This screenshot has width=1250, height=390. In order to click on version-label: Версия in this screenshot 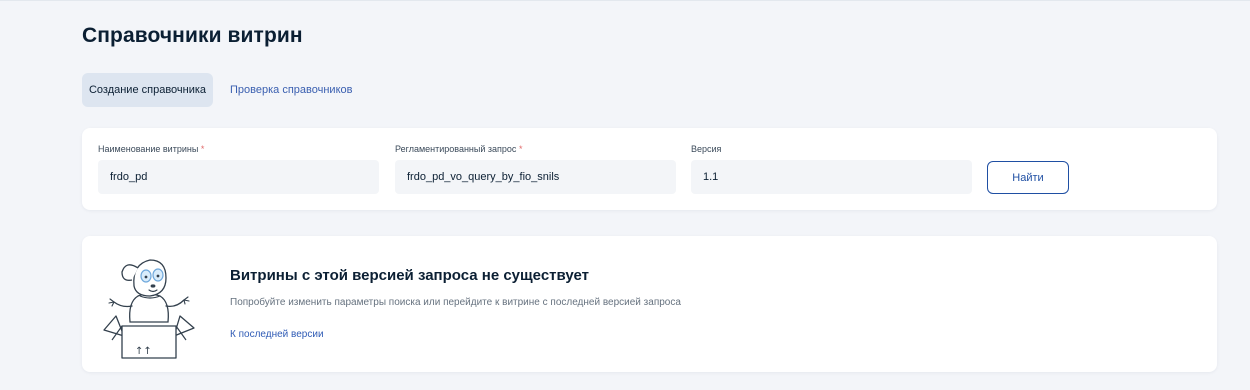, I will do `click(706, 149)`.